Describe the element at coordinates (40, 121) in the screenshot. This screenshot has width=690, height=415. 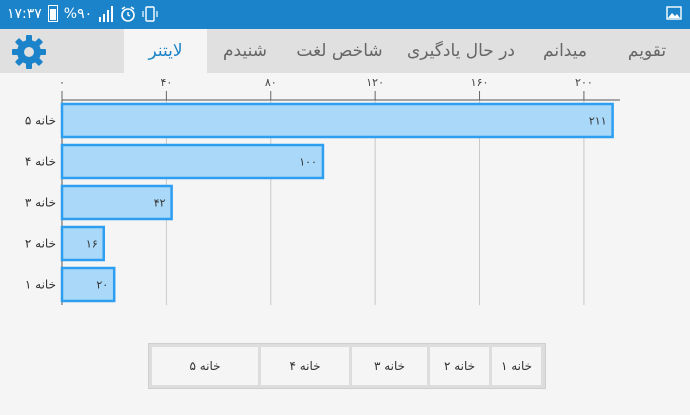
I see `category-label: خانه ۵` at that location.